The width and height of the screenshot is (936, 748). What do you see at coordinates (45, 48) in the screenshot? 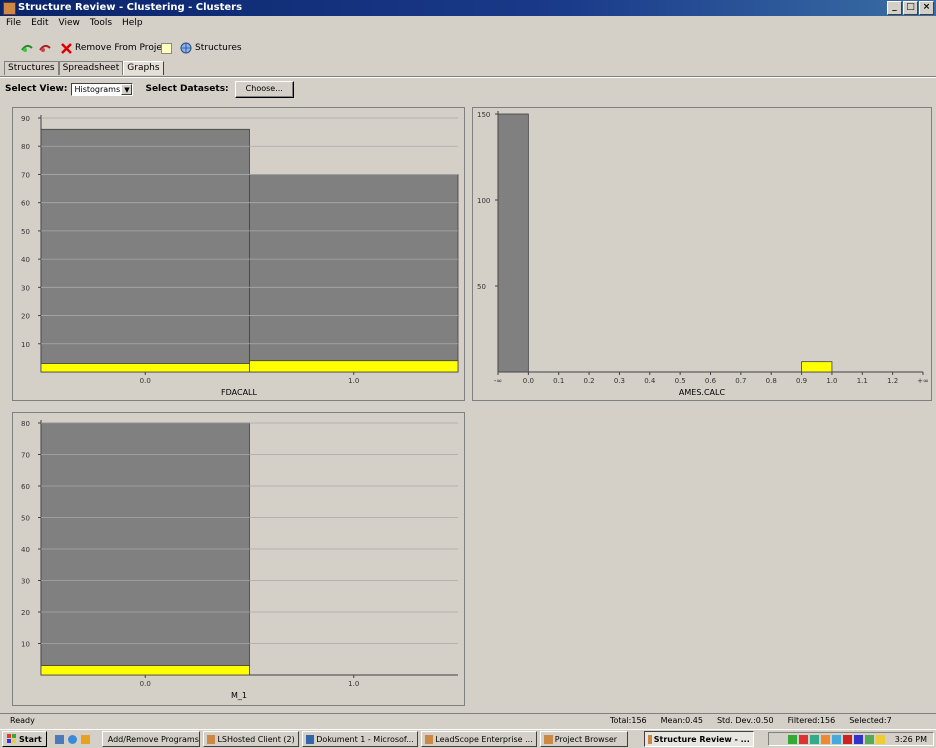
I see `remove-icon-button` at bounding box center [45, 48].